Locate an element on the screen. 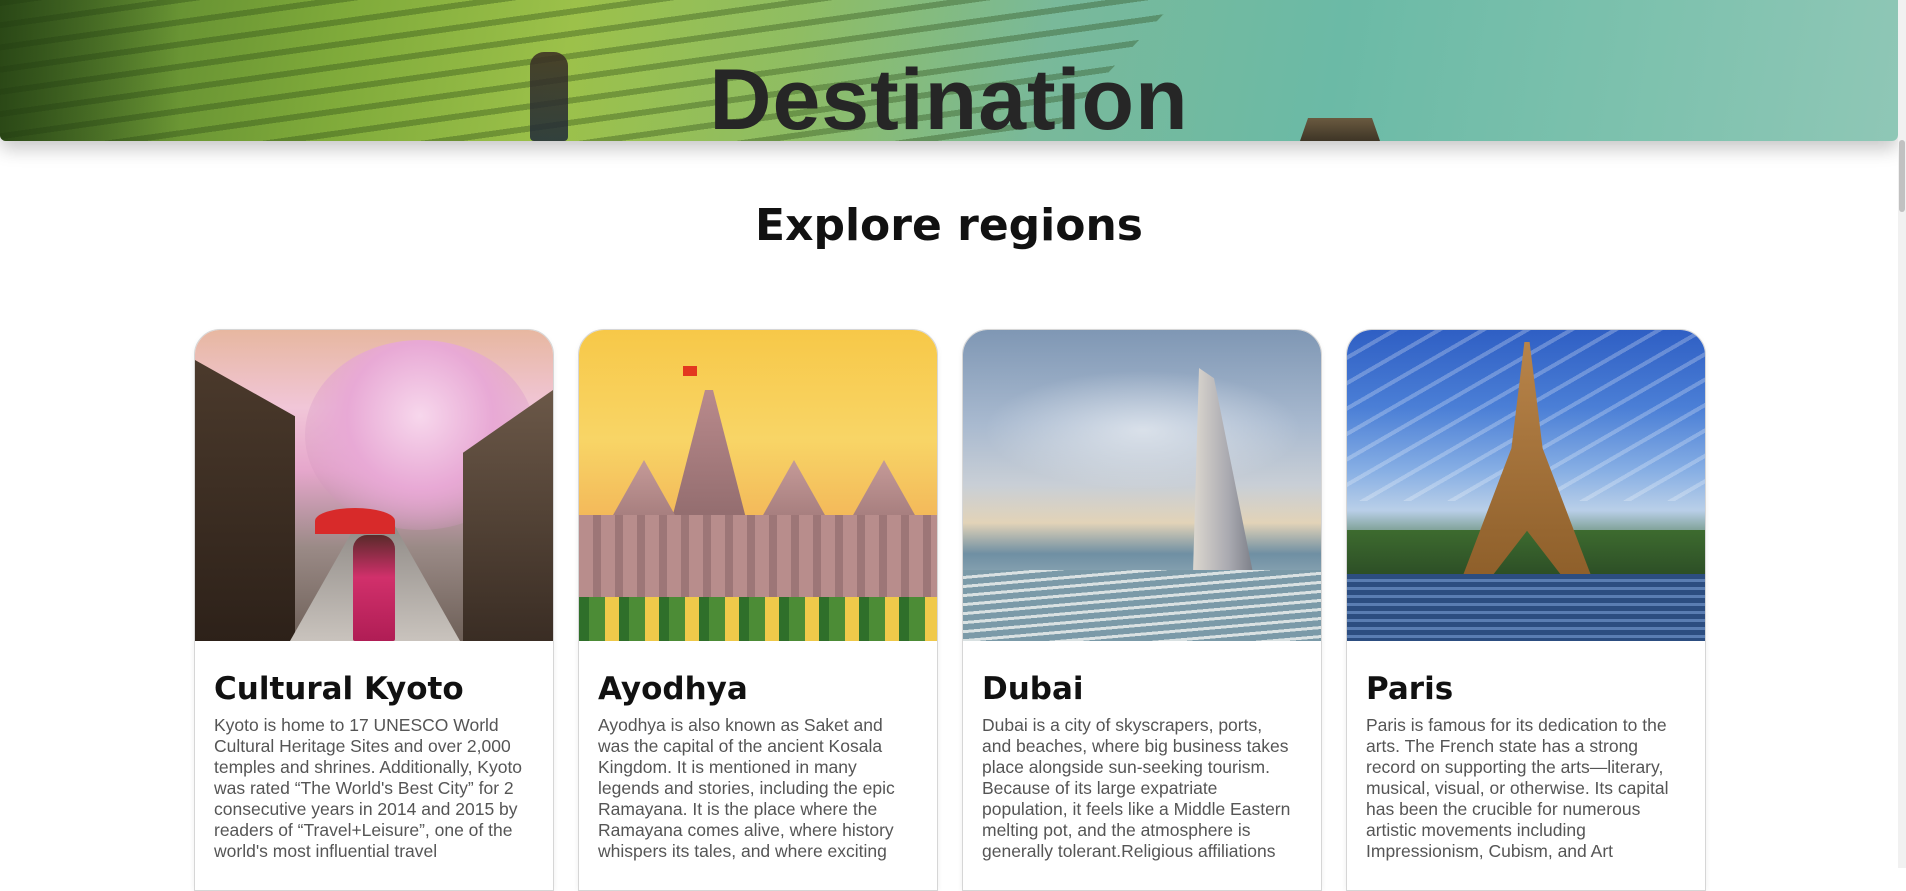  river-bank-trees is located at coordinates (1526, 552).